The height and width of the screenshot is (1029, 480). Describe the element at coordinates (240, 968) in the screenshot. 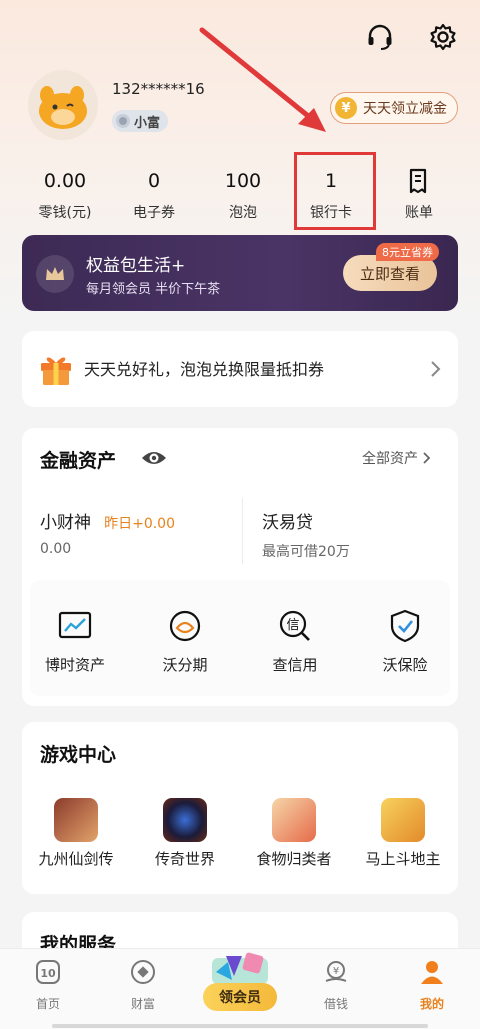

I see `vip-icon` at that location.